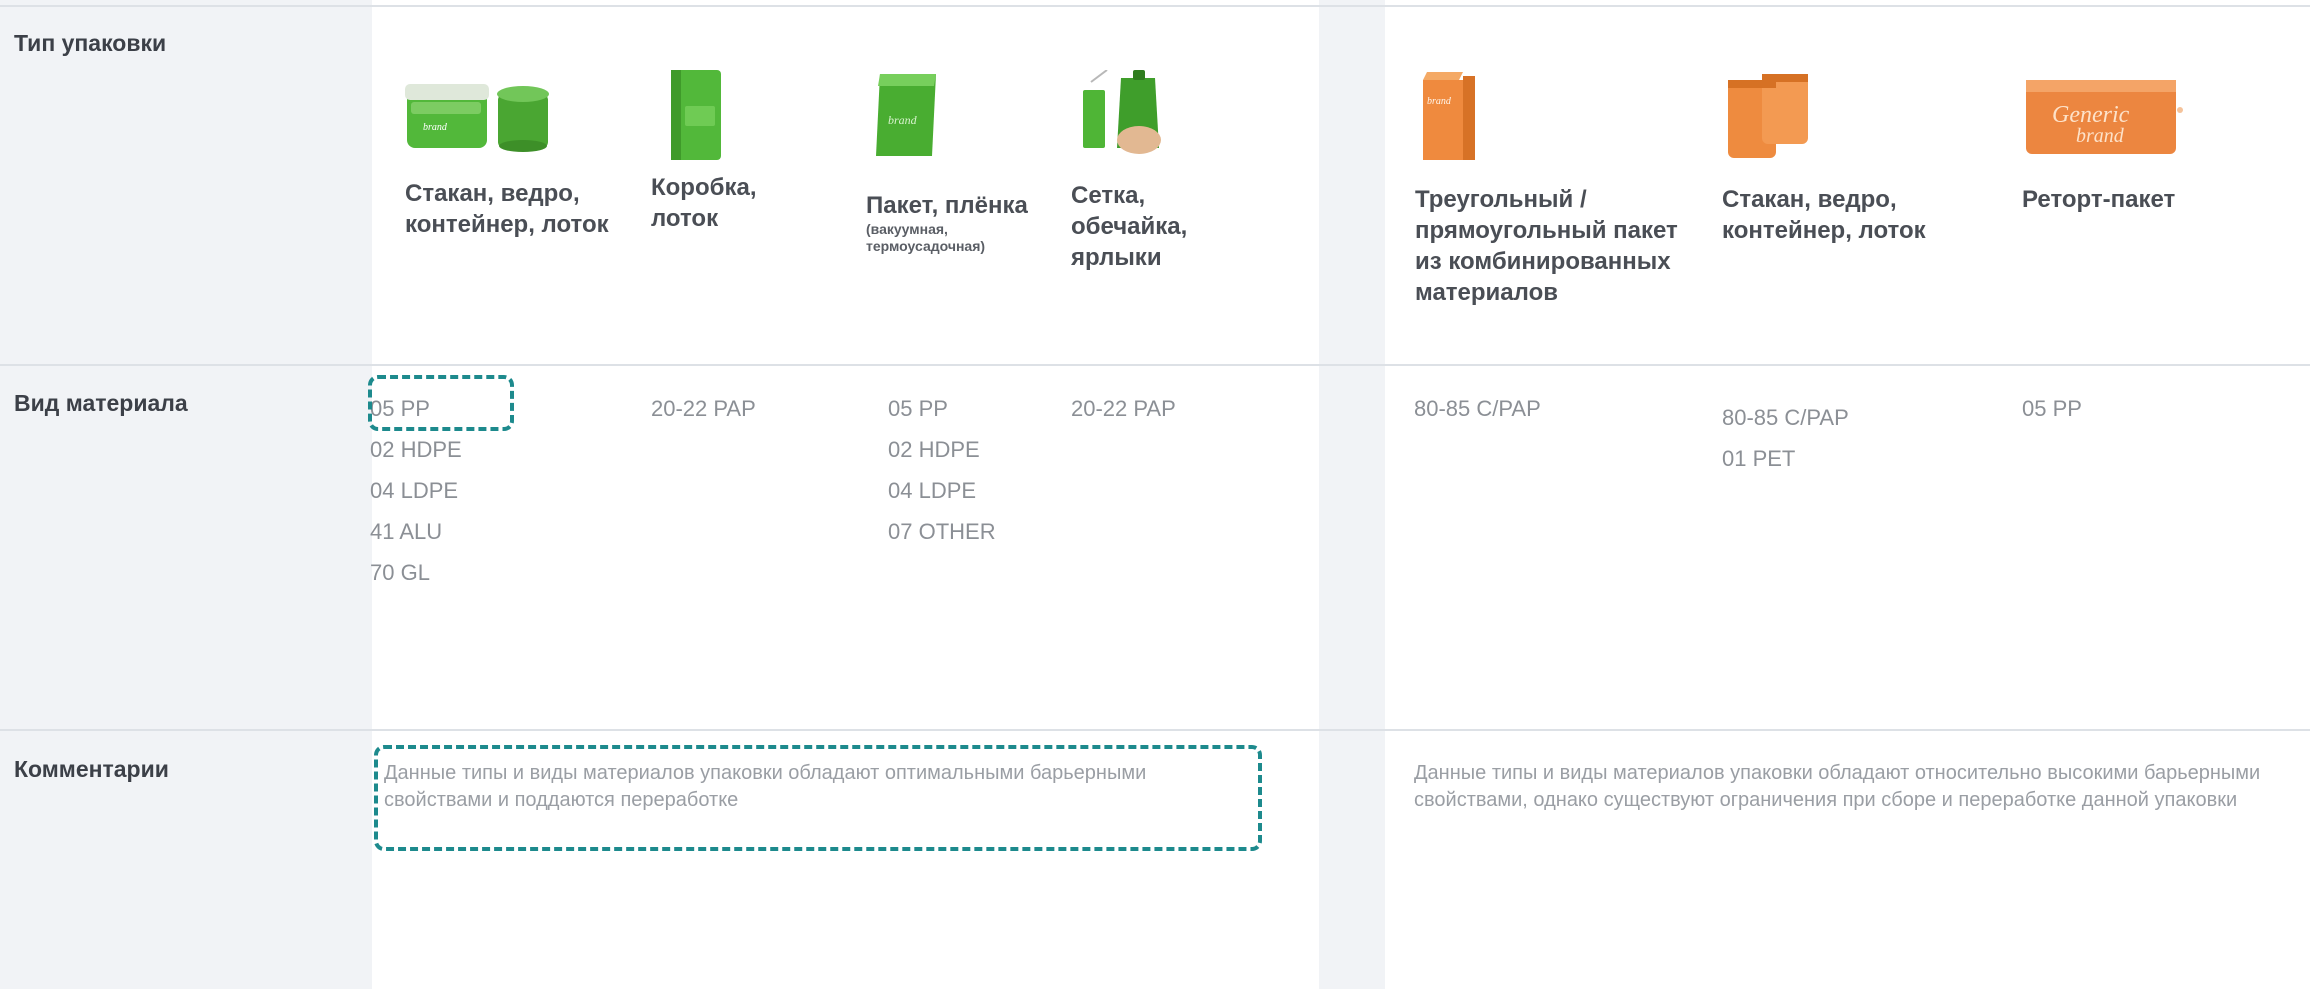  I want to click on material-list-2: 20-22 PAP, so click(703, 408).